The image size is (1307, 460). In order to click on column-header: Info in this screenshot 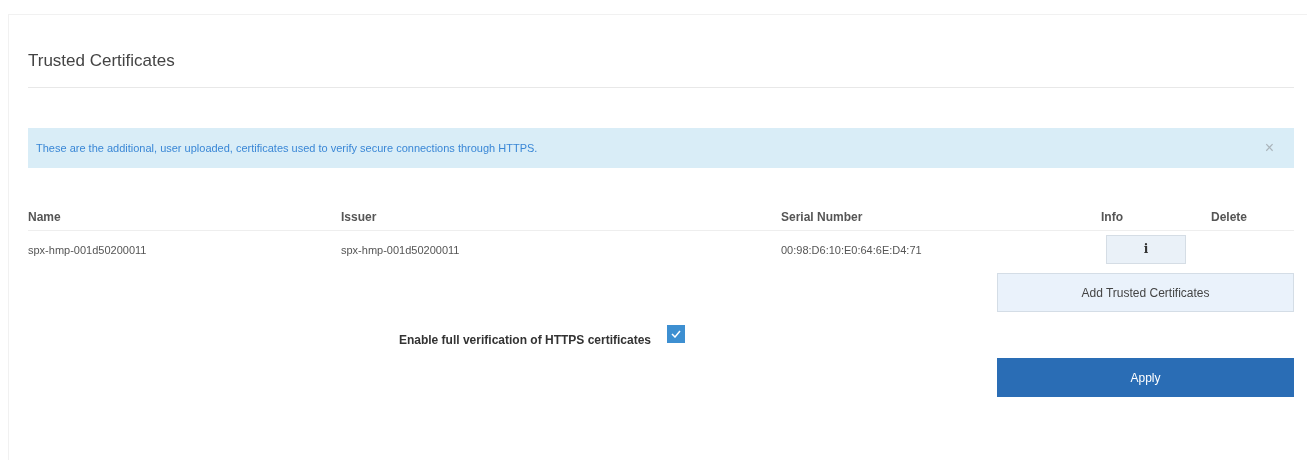, I will do `click(1112, 216)`.